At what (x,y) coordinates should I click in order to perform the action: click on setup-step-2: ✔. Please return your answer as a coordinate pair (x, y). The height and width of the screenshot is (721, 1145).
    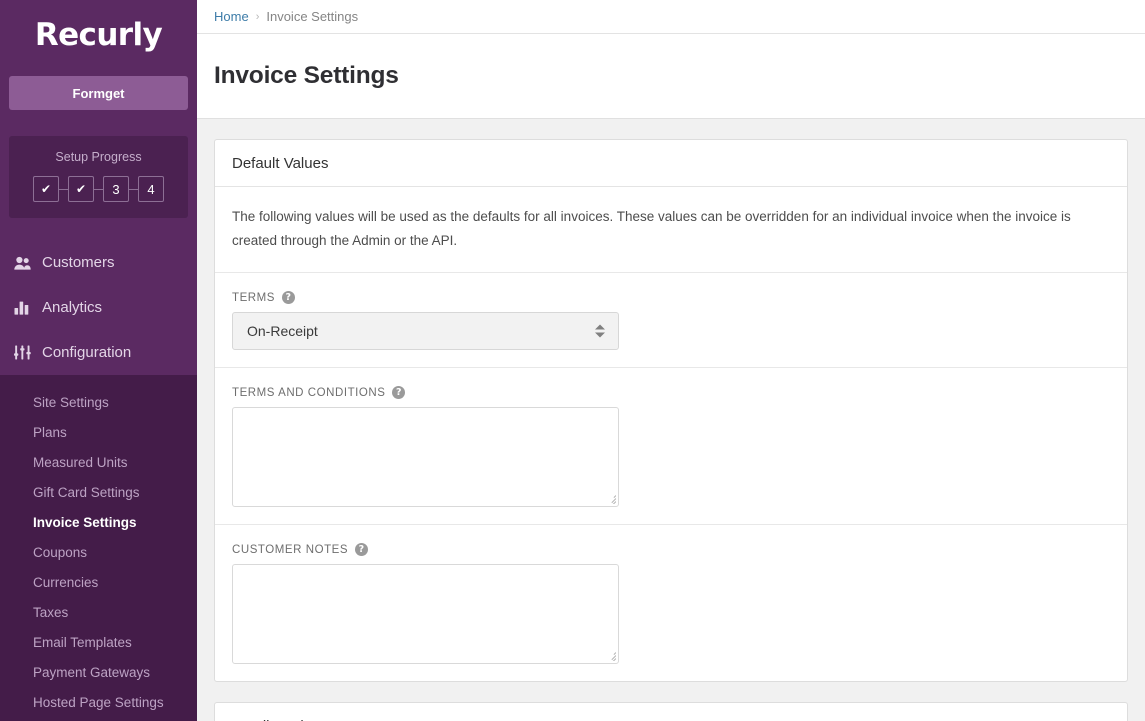
    Looking at the image, I should click on (81, 189).